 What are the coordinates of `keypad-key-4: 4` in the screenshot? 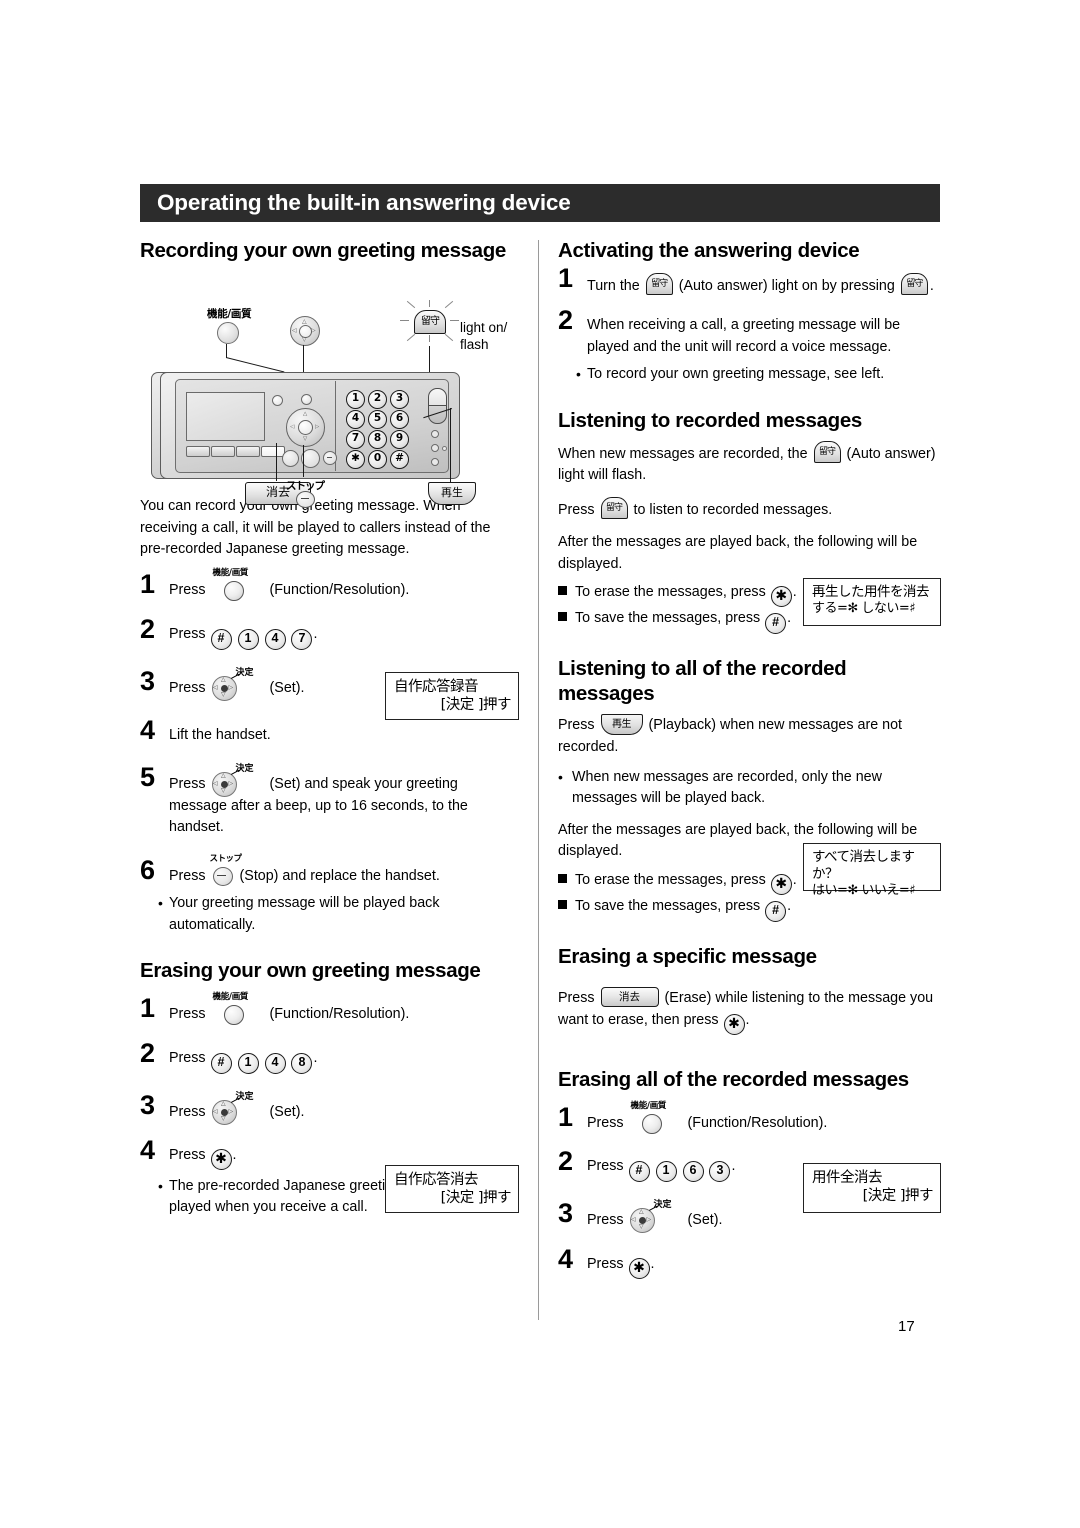 It's located at (355, 419).